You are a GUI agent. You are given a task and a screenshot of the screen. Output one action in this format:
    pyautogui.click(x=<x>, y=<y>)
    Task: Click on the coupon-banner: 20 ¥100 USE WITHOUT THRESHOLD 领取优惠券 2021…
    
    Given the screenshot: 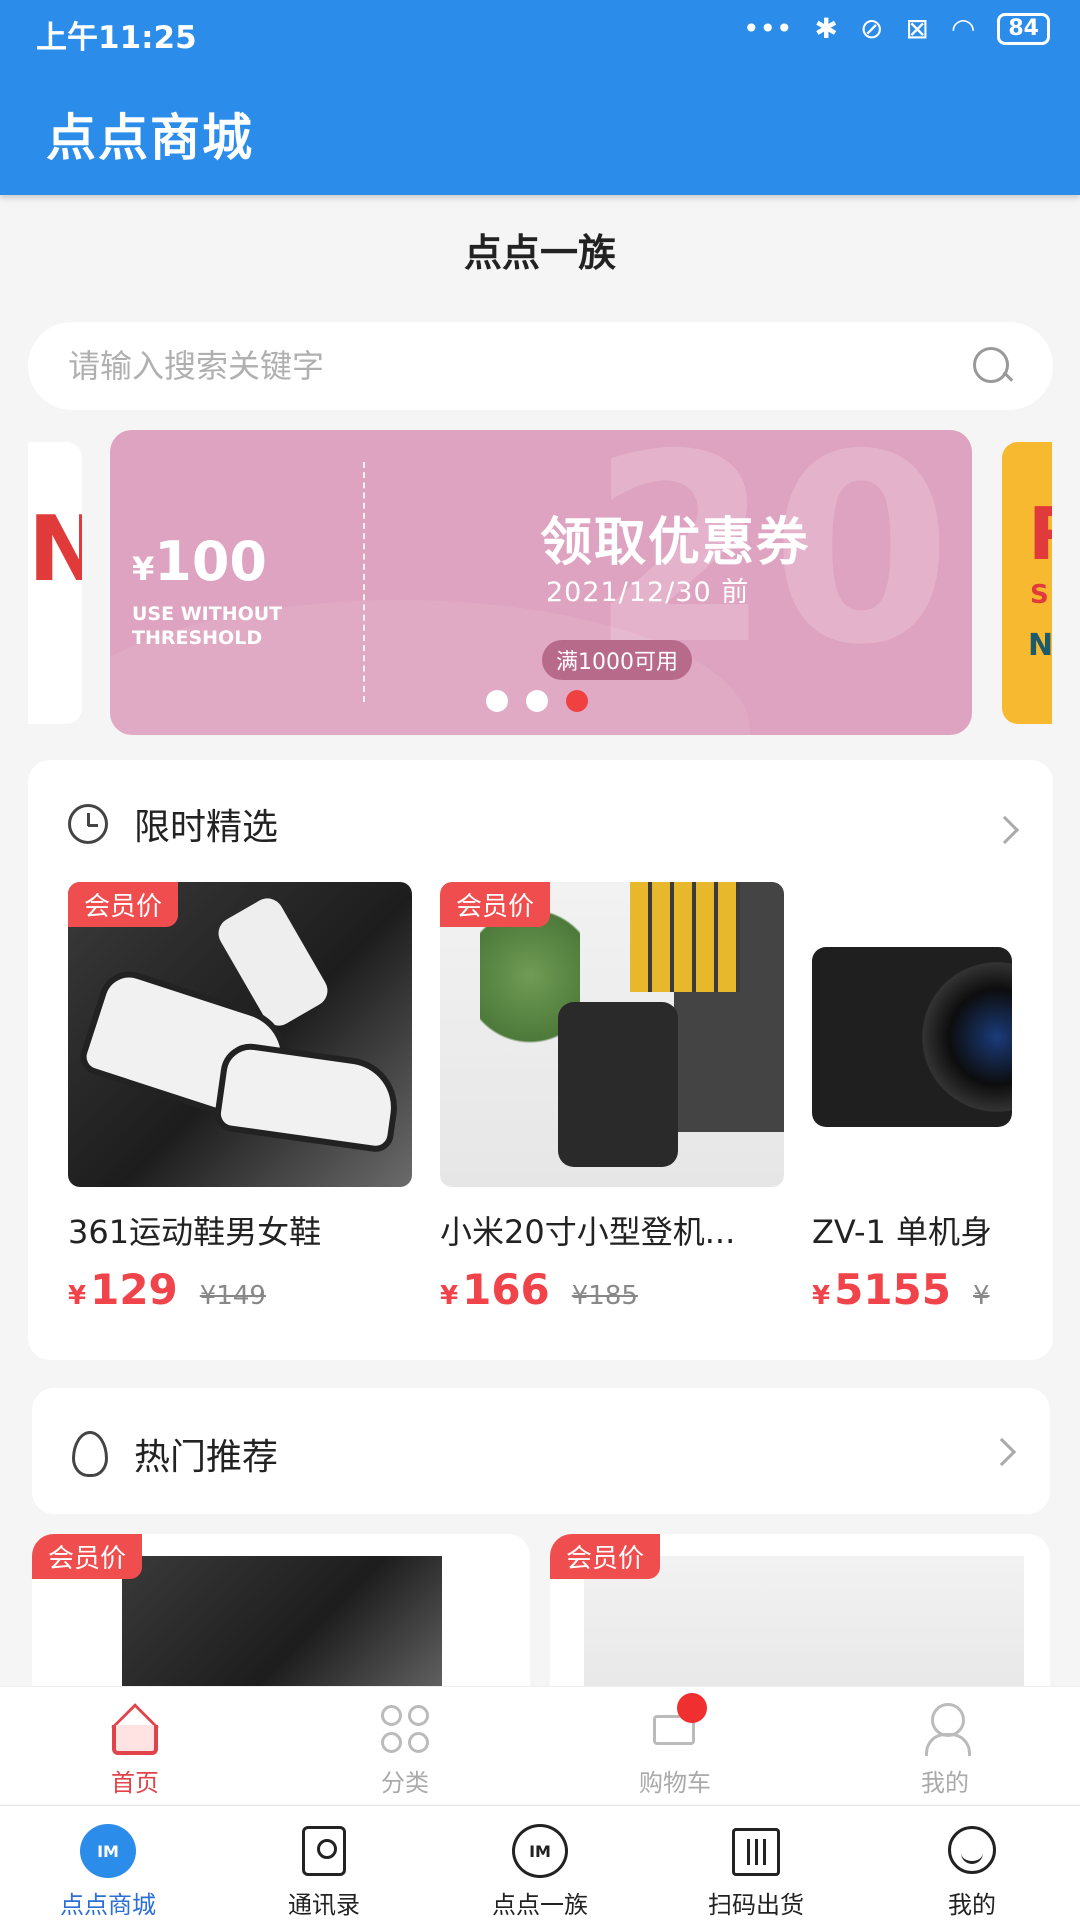 What is the action you would take?
    pyautogui.click(x=541, y=582)
    